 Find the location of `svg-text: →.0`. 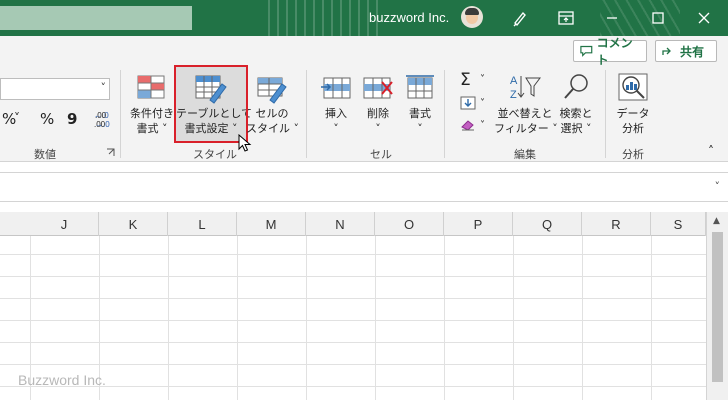

svg-text: →.0 is located at coordinates (102, 124).